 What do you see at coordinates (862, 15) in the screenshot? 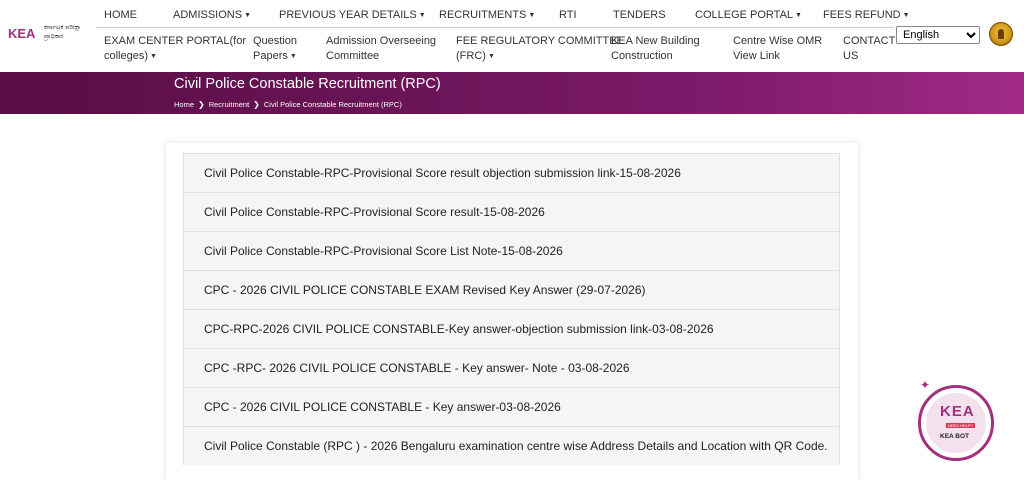
I see `nav-item-label: FEES REFUND` at bounding box center [862, 15].